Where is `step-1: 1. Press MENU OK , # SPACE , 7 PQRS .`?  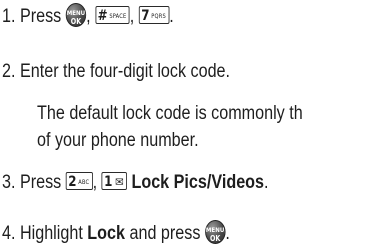
step-1: 1. Press MENU OK , # SPACE , 7 PQRS . is located at coordinates (88, 16).